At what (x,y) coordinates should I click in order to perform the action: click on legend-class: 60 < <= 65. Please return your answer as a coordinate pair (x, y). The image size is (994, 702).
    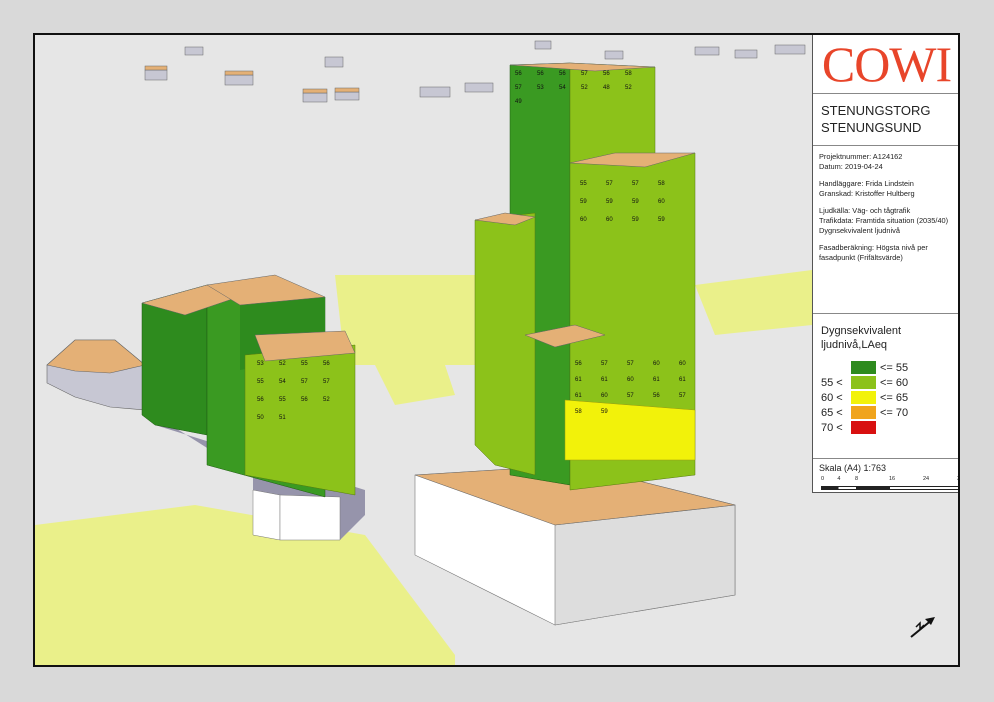
    Looking at the image, I should click on (889, 397).